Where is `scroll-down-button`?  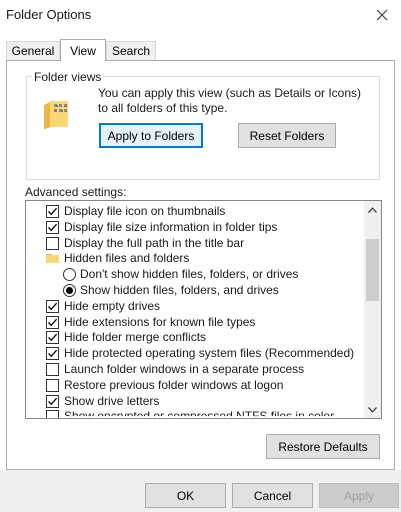 scroll-down-button is located at coordinates (372, 409).